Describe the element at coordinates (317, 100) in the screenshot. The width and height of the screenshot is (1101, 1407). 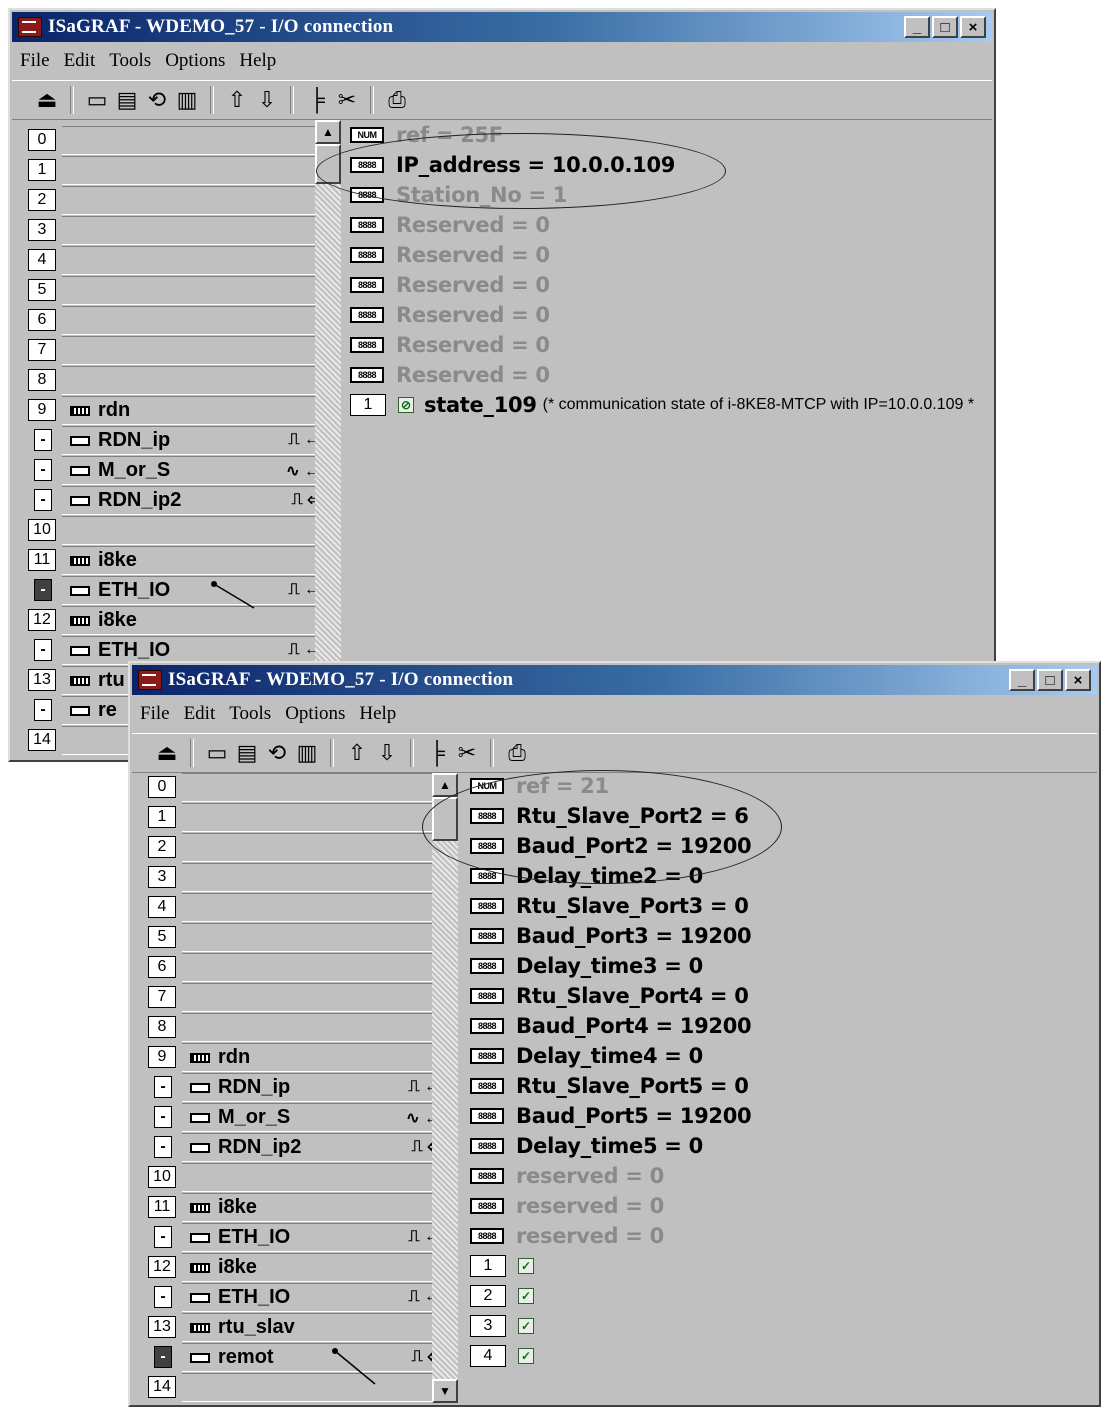
I see `connect-icon: ╞` at that location.